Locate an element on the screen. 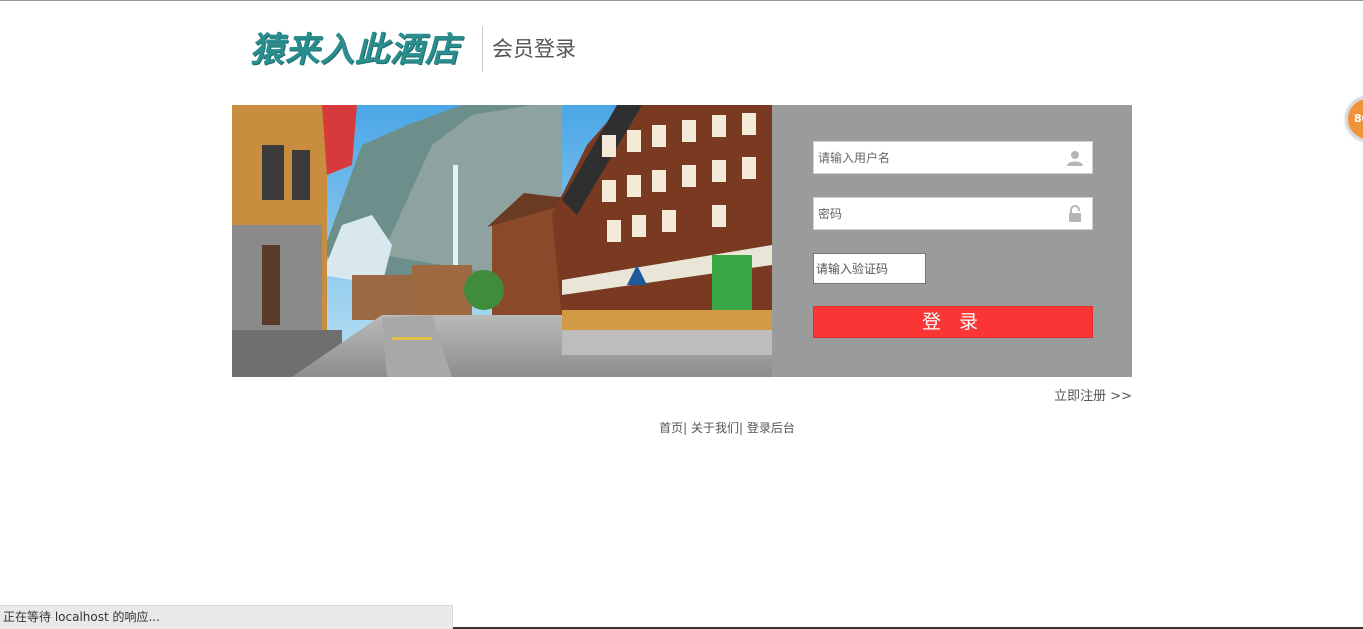 This screenshot has width=1363, height=629. password-field is located at coordinates (953, 213).